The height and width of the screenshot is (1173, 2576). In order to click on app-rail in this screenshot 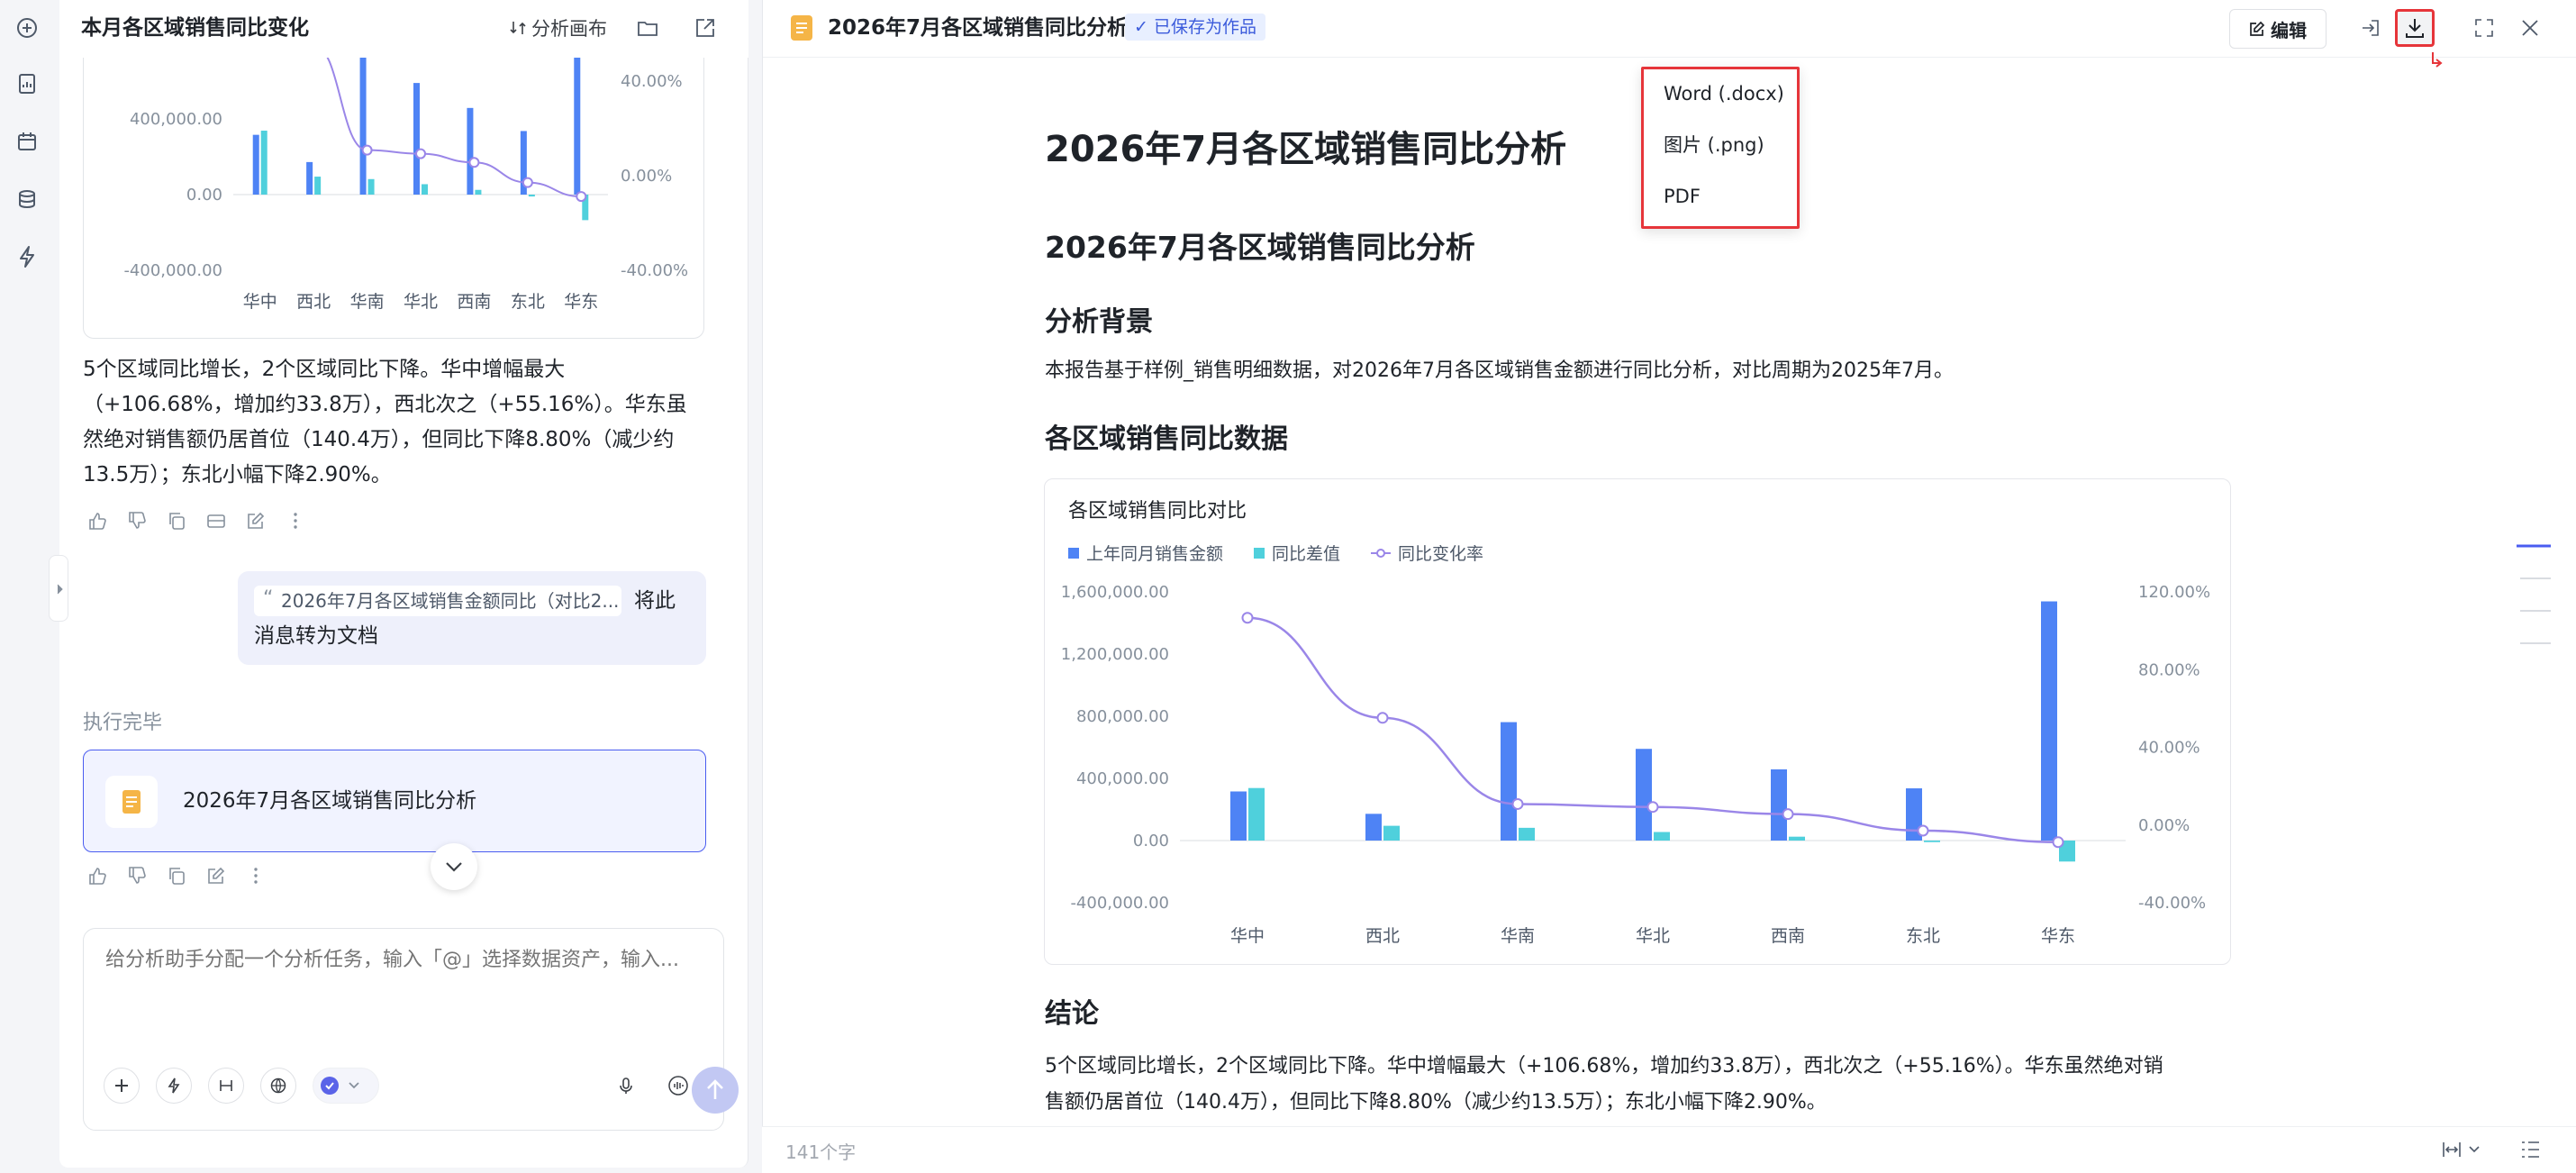, I will do `click(27, 586)`.